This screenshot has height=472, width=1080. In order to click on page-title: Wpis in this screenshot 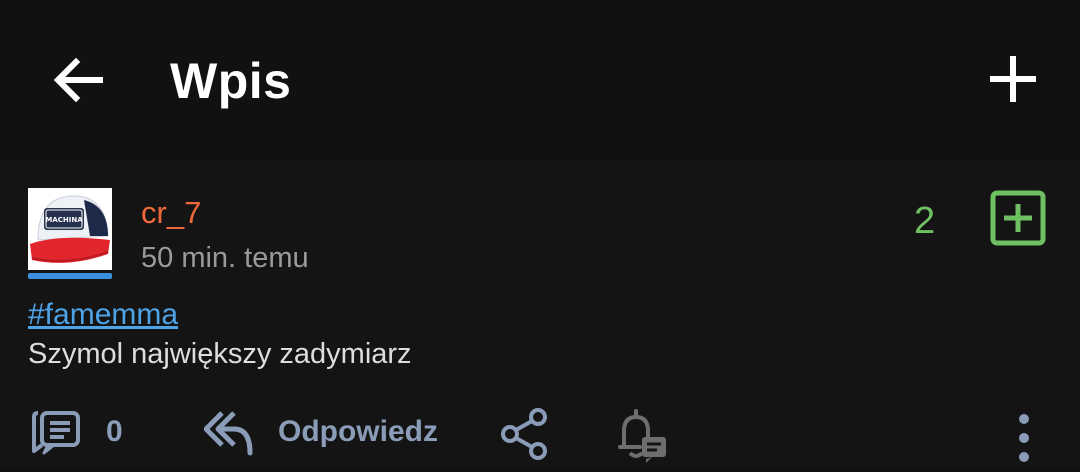, I will do `click(231, 81)`.